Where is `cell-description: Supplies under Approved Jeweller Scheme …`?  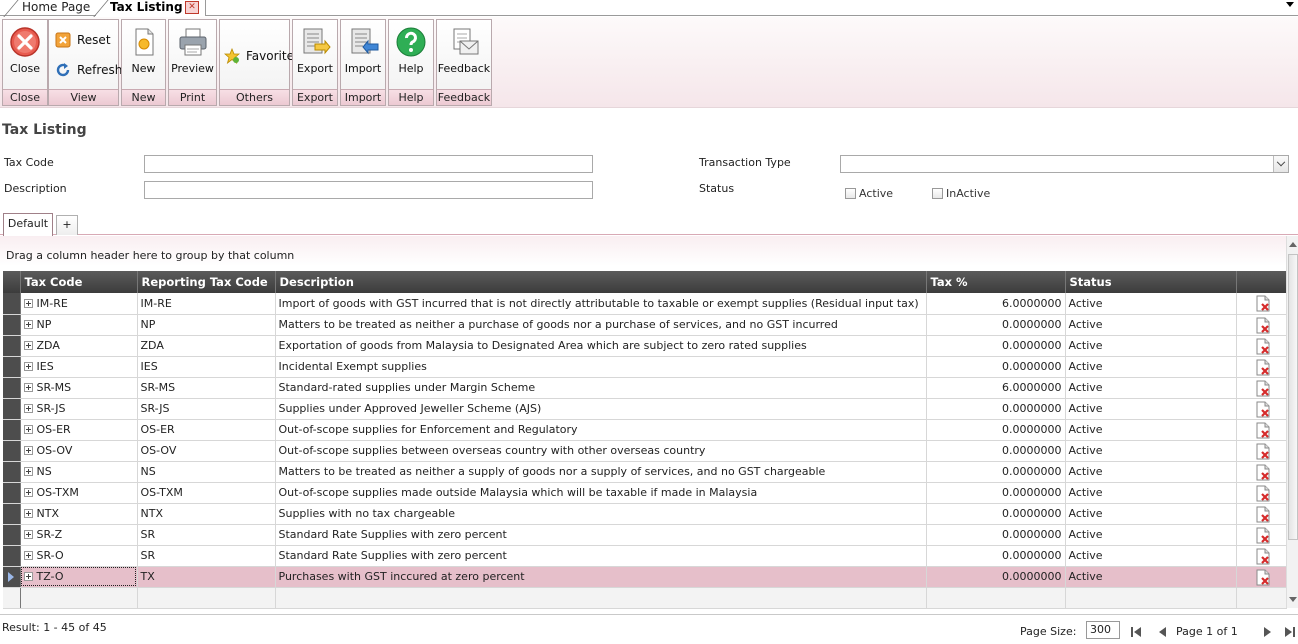 cell-description: Supplies under Approved Jeweller Scheme … is located at coordinates (601, 409).